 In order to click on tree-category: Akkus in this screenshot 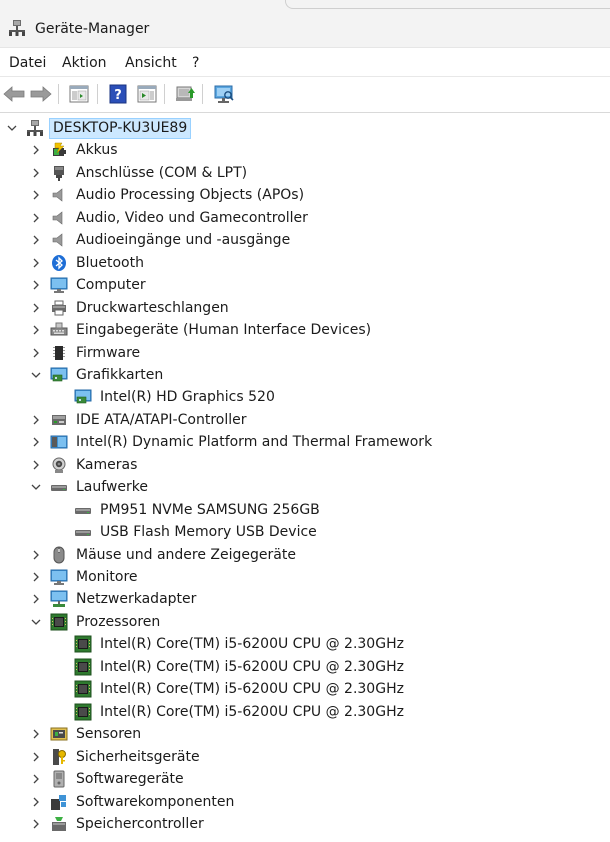, I will do `click(305, 150)`.